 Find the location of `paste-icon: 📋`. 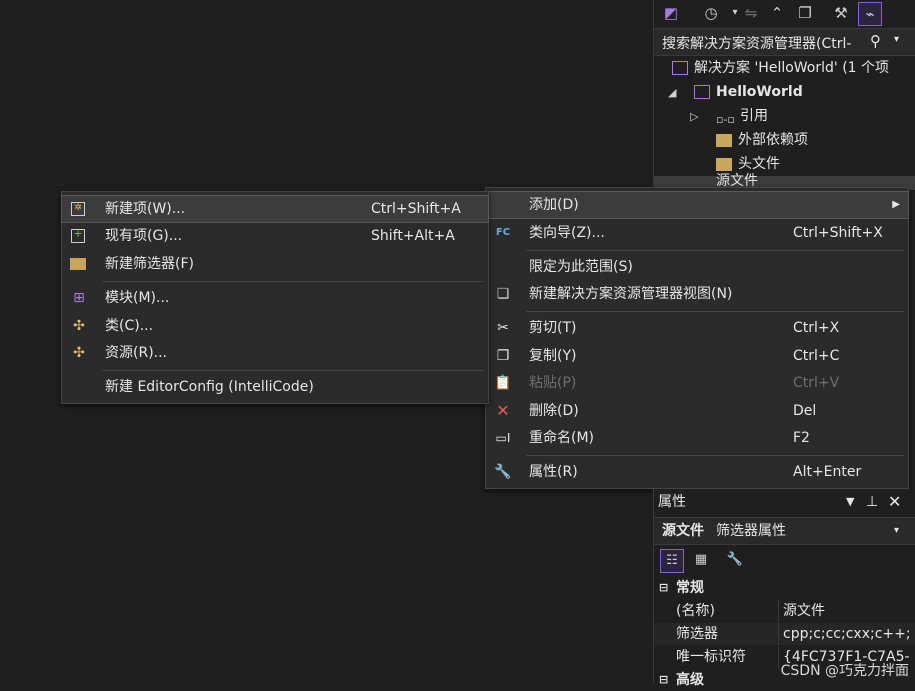

paste-icon: 📋 is located at coordinates (503, 383).